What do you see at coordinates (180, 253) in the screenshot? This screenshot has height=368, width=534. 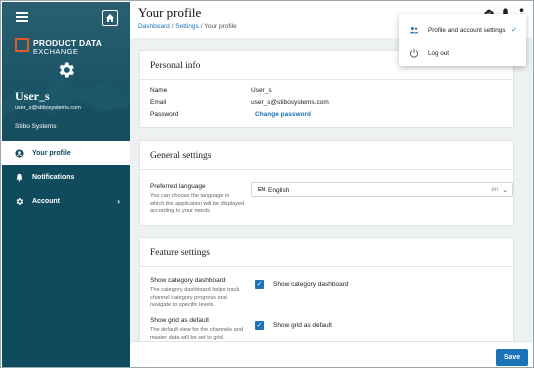 I see `section-heading: Feature settings` at bounding box center [180, 253].